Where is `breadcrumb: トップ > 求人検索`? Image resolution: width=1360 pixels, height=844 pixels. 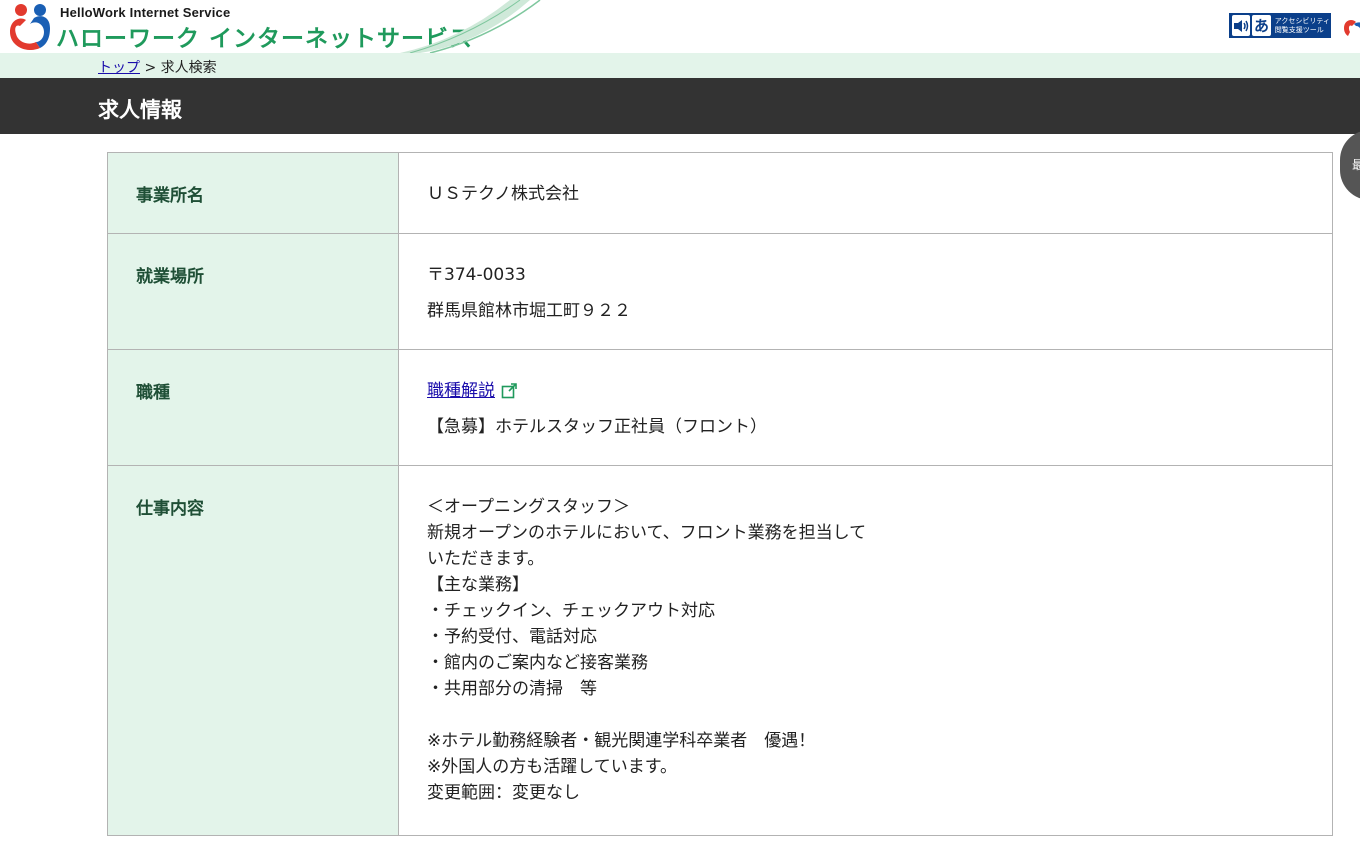 breadcrumb: トップ > 求人検索 is located at coordinates (157, 67).